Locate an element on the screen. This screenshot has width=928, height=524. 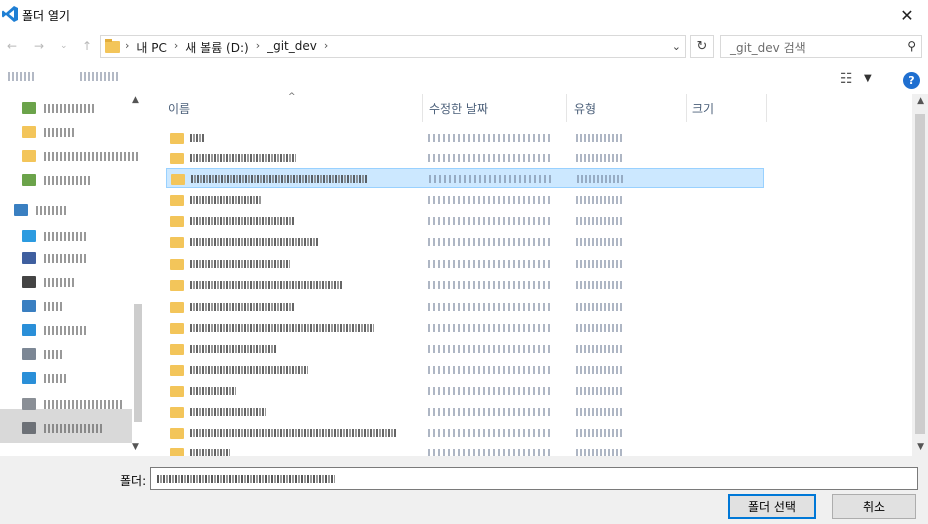
navigation-pane: ▲ ▼ is located at coordinates (73, 275).